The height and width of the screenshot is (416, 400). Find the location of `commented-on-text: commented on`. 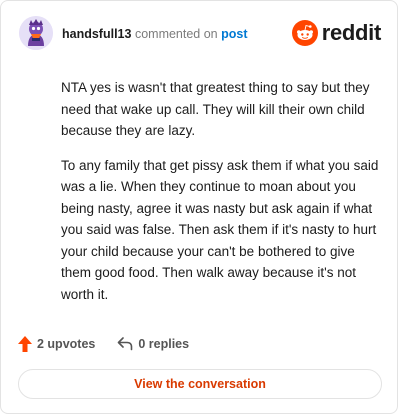

commented-on-text: commented on is located at coordinates (176, 34).